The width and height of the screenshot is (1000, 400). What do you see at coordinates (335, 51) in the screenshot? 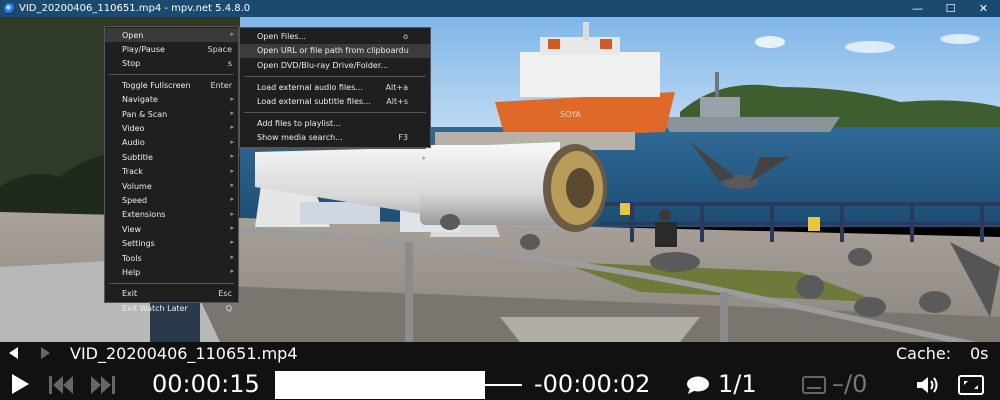
I see `submenu-item-open-url: Open URL or file path from clipboard u` at bounding box center [335, 51].